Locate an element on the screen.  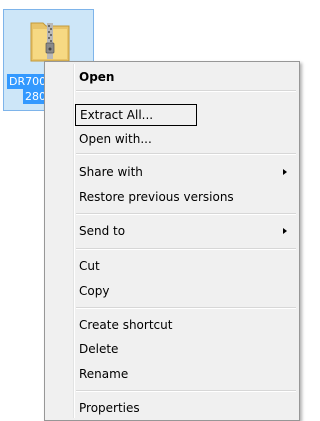
menu-item-open: Open is located at coordinates (96, 77).